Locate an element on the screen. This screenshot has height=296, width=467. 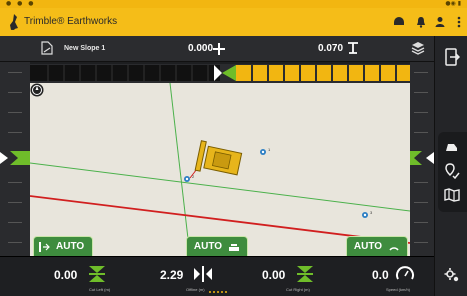
right-auto-label: AUTO is located at coordinates (368, 246).